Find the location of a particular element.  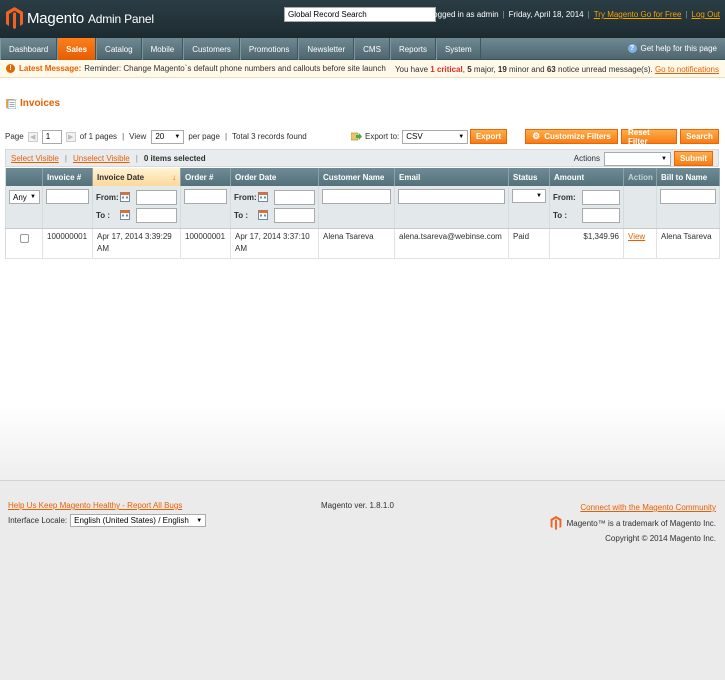

notice-count: 63 is located at coordinates (551, 69).